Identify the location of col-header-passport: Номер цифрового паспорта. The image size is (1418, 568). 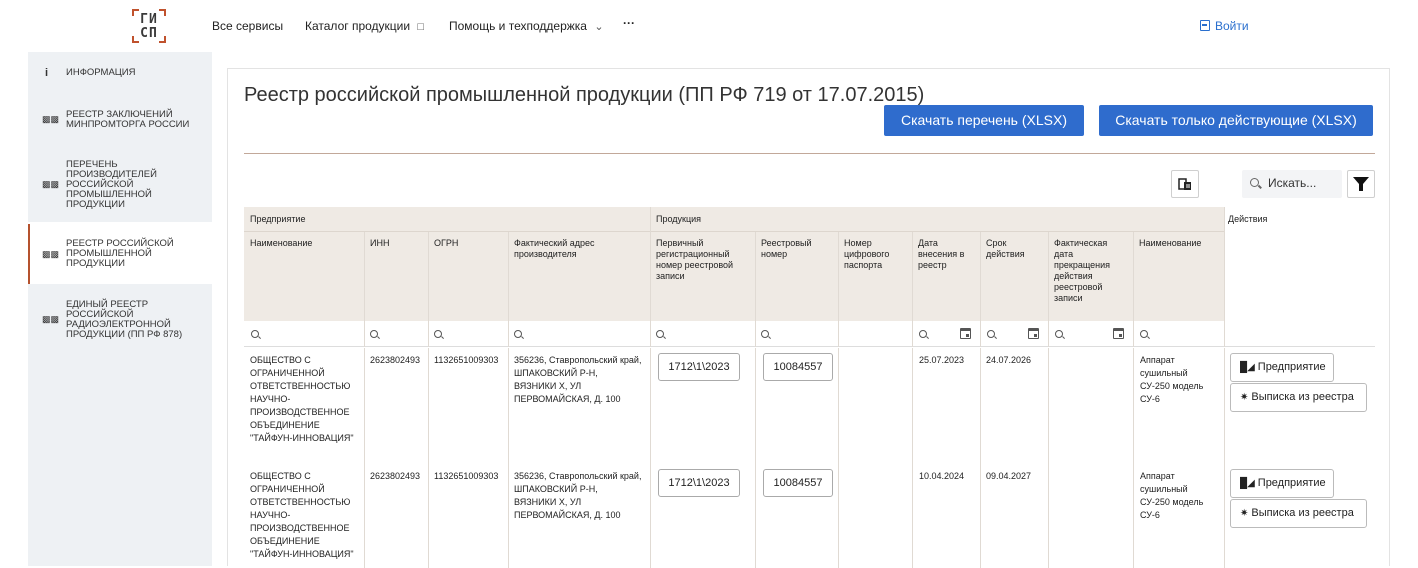
(876, 254).